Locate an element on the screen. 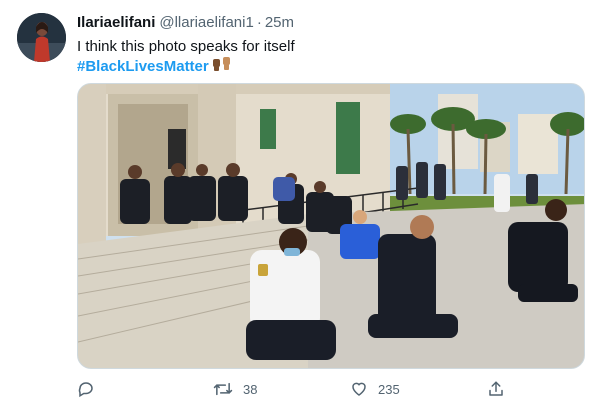  retweet-icon is located at coordinates (223, 389).